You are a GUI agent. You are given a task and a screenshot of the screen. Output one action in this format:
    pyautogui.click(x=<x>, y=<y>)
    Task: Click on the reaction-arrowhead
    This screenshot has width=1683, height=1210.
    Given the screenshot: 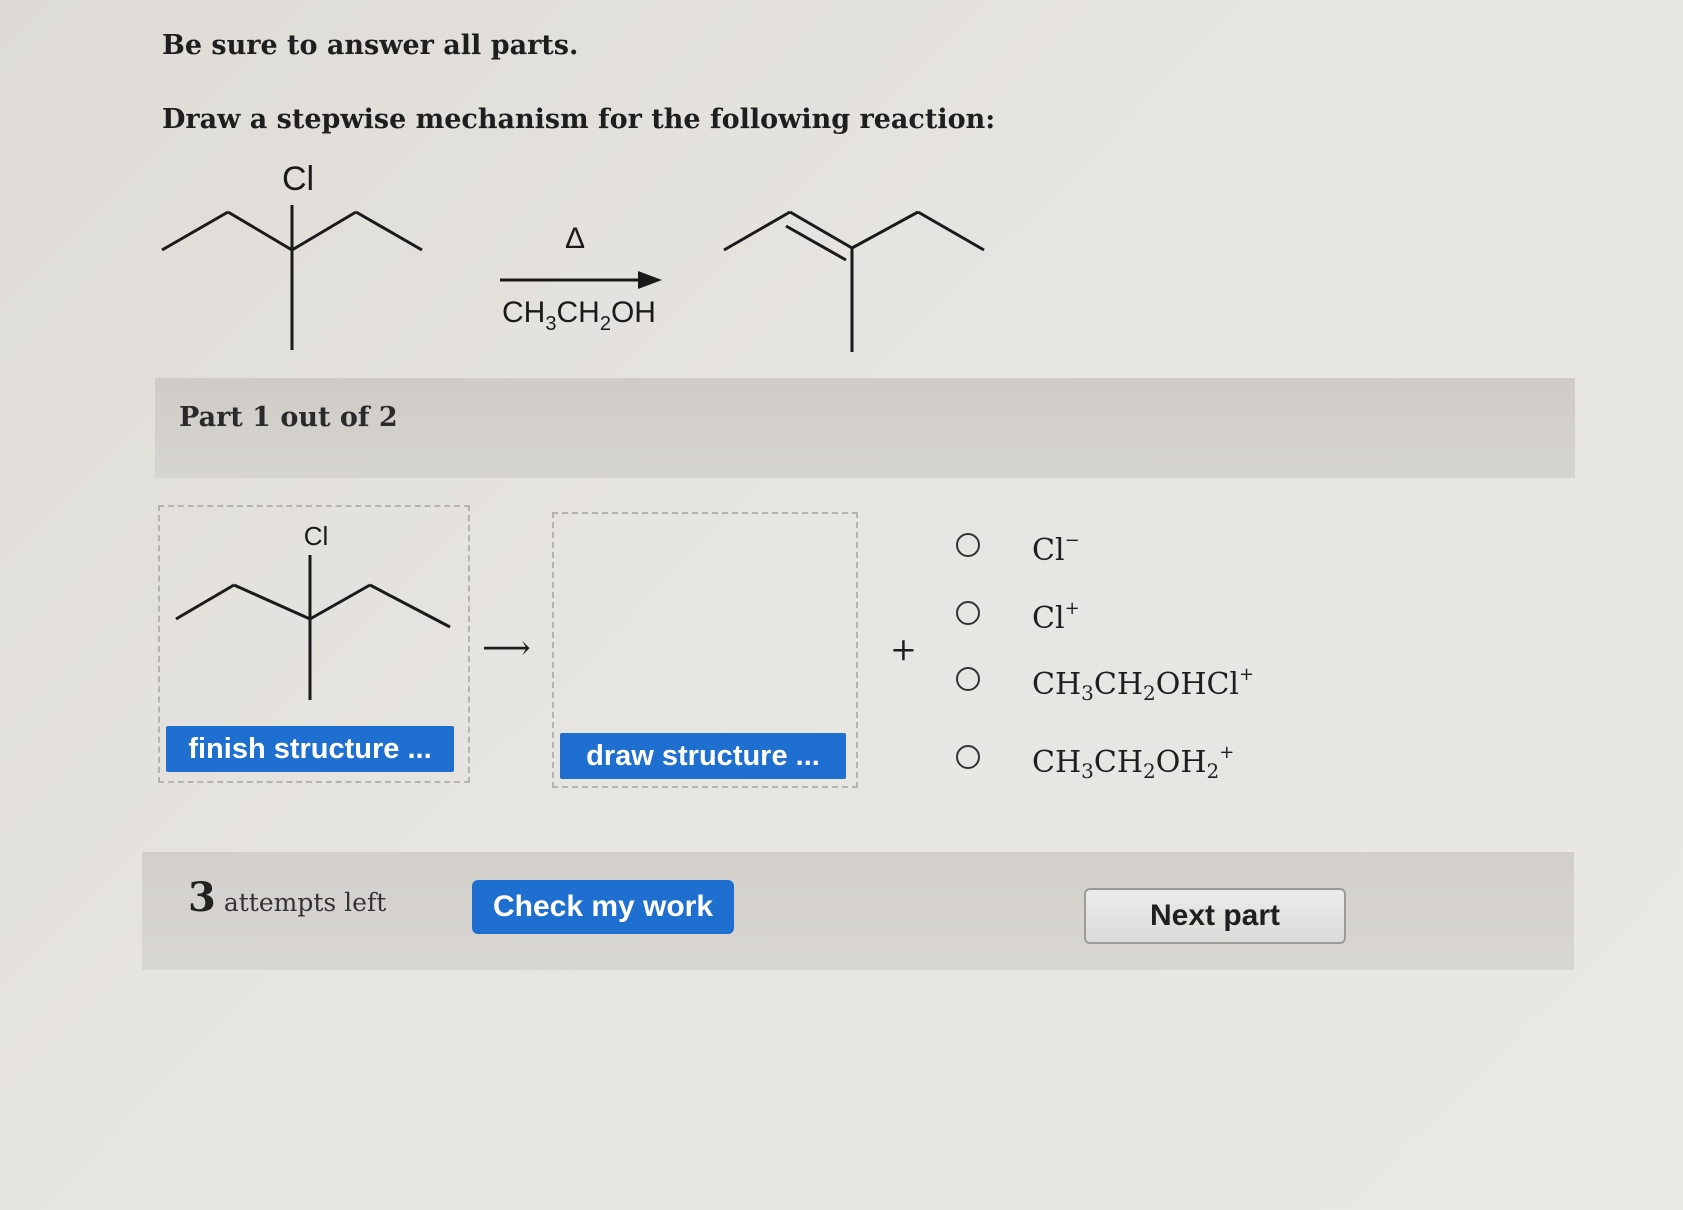 What is the action you would take?
    pyautogui.click(x=650, y=280)
    